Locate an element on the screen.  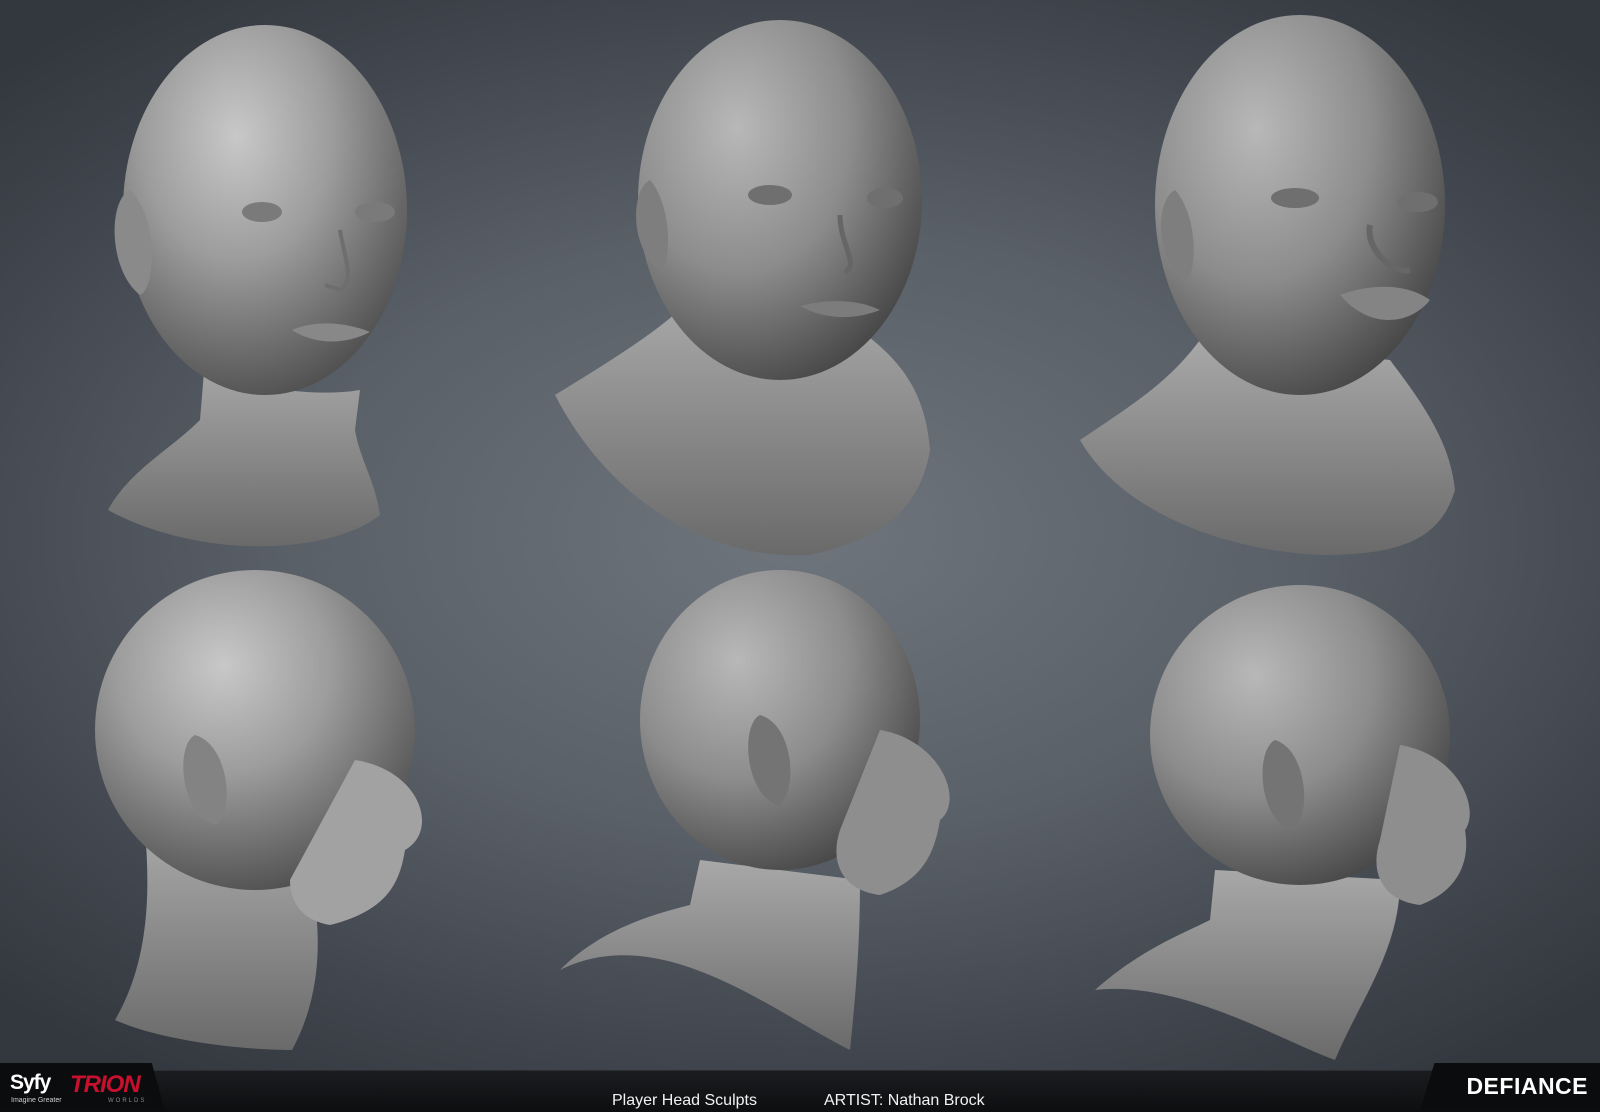
syfy-logo: Syfy is located at coordinates (30, 1082).